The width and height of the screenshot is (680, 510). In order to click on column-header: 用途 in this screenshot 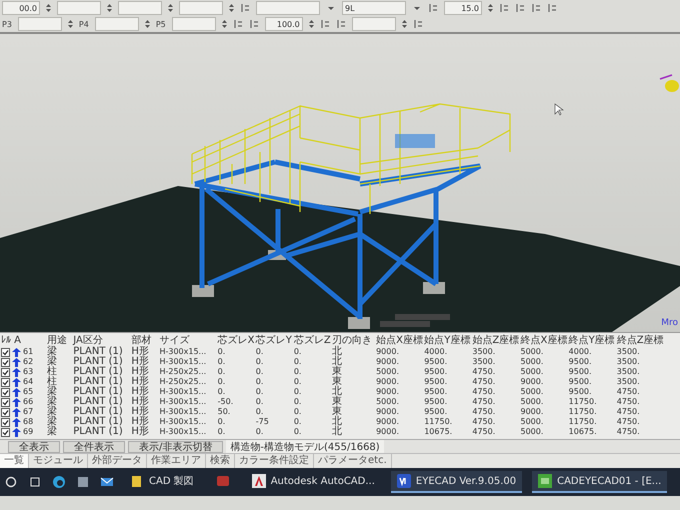, I will do `click(59, 340)`.